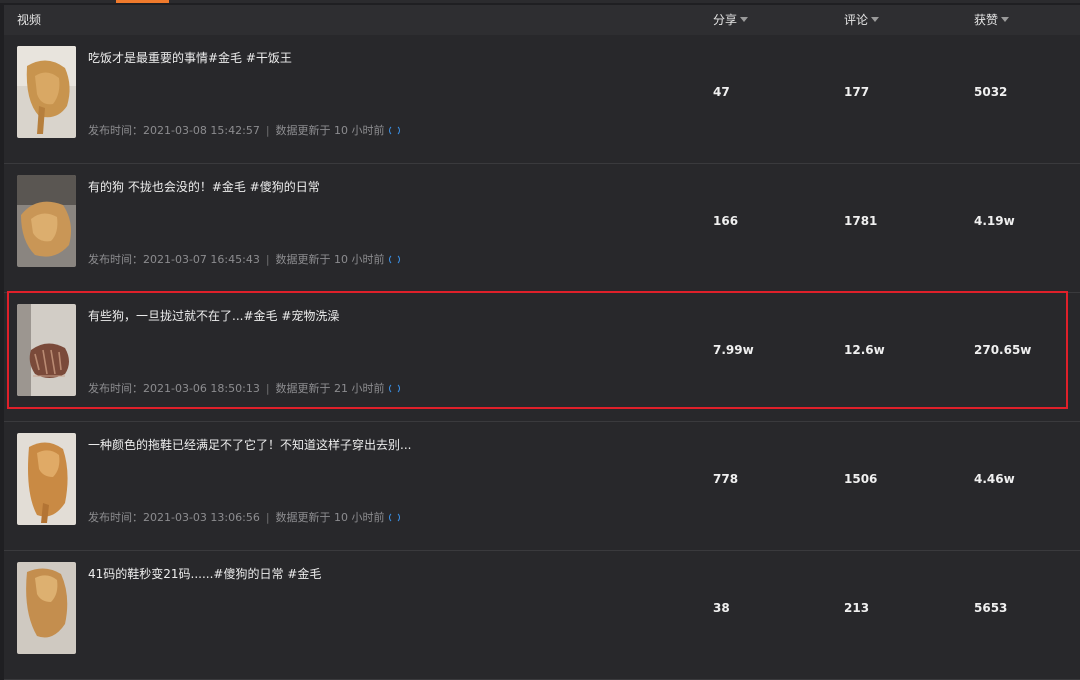  I want to click on comment-count: 1506, so click(861, 479).